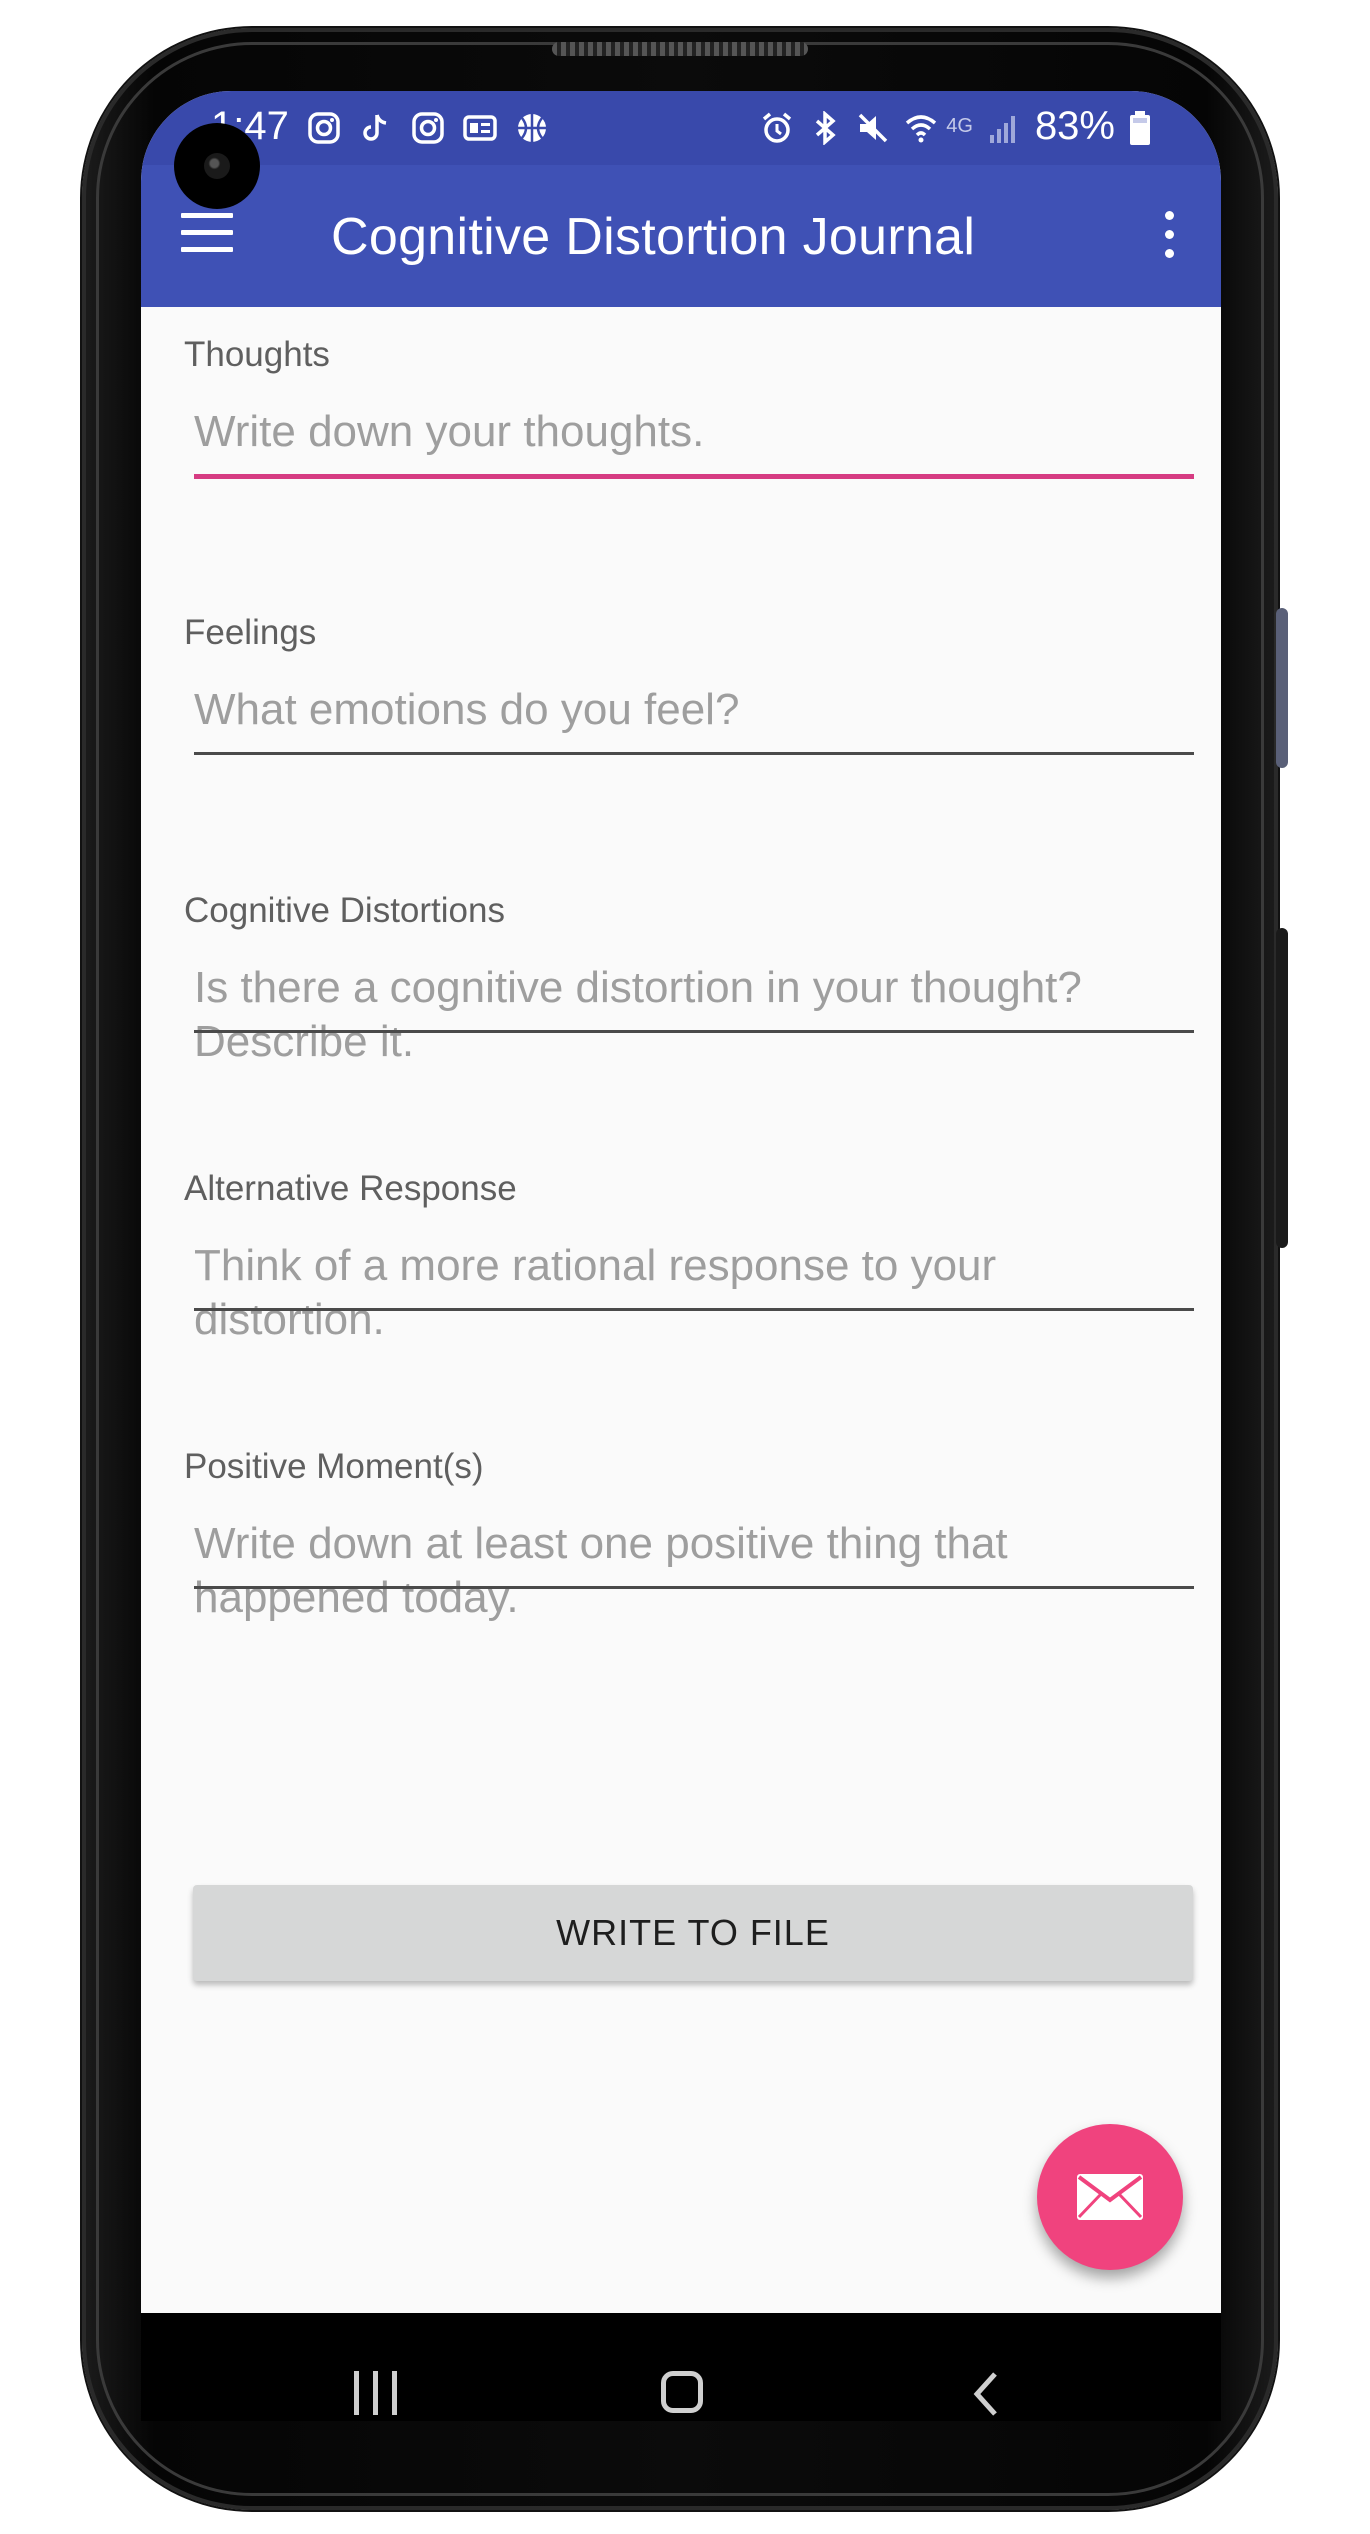 This screenshot has height=2534, width=1370. What do you see at coordinates (1074, 126) in the screenshot?
I see `battery-percent: 83%` at bounding box center [1074, 126].